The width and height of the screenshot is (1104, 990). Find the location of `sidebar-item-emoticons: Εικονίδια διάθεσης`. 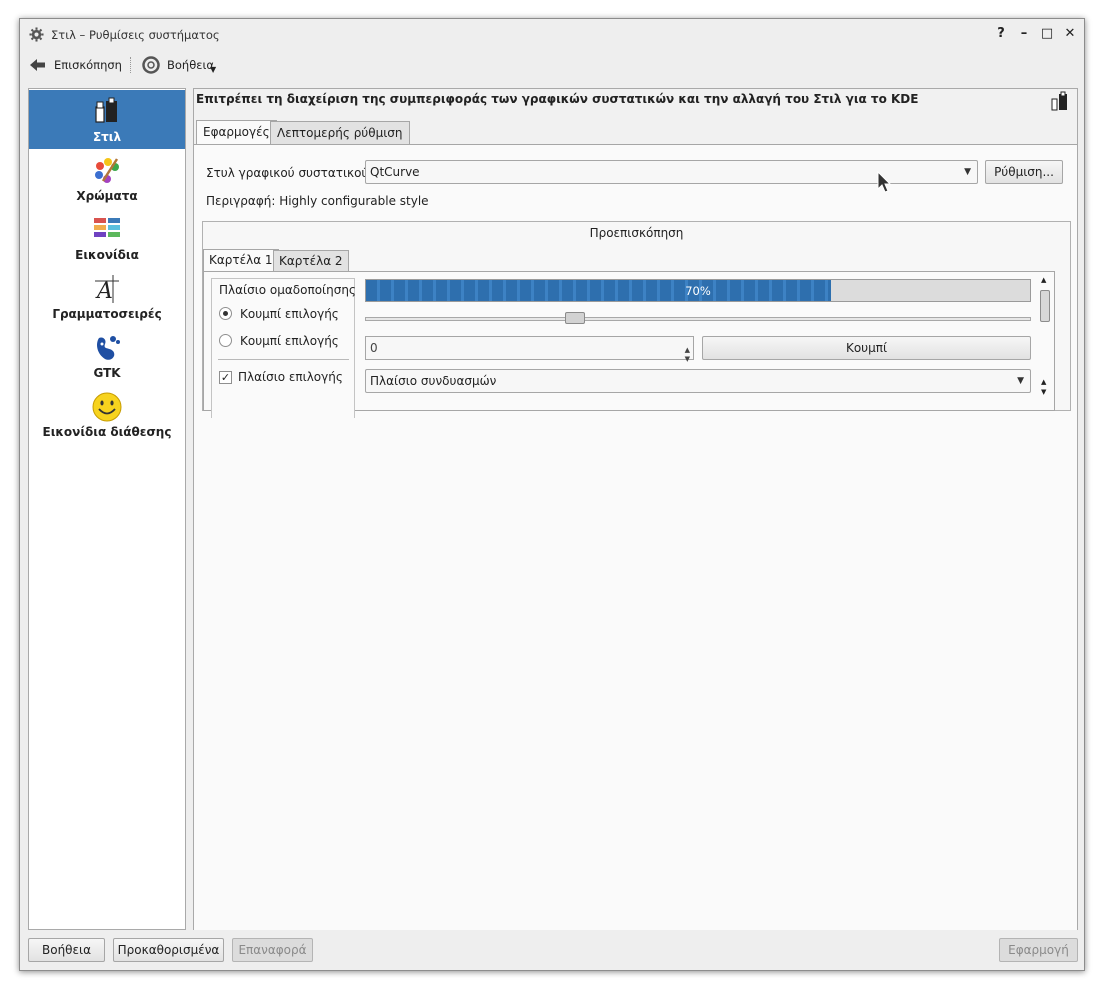

sidebar-item-emoticons: Εικονίδια διάθεσης is located at coordinates (107, 414).